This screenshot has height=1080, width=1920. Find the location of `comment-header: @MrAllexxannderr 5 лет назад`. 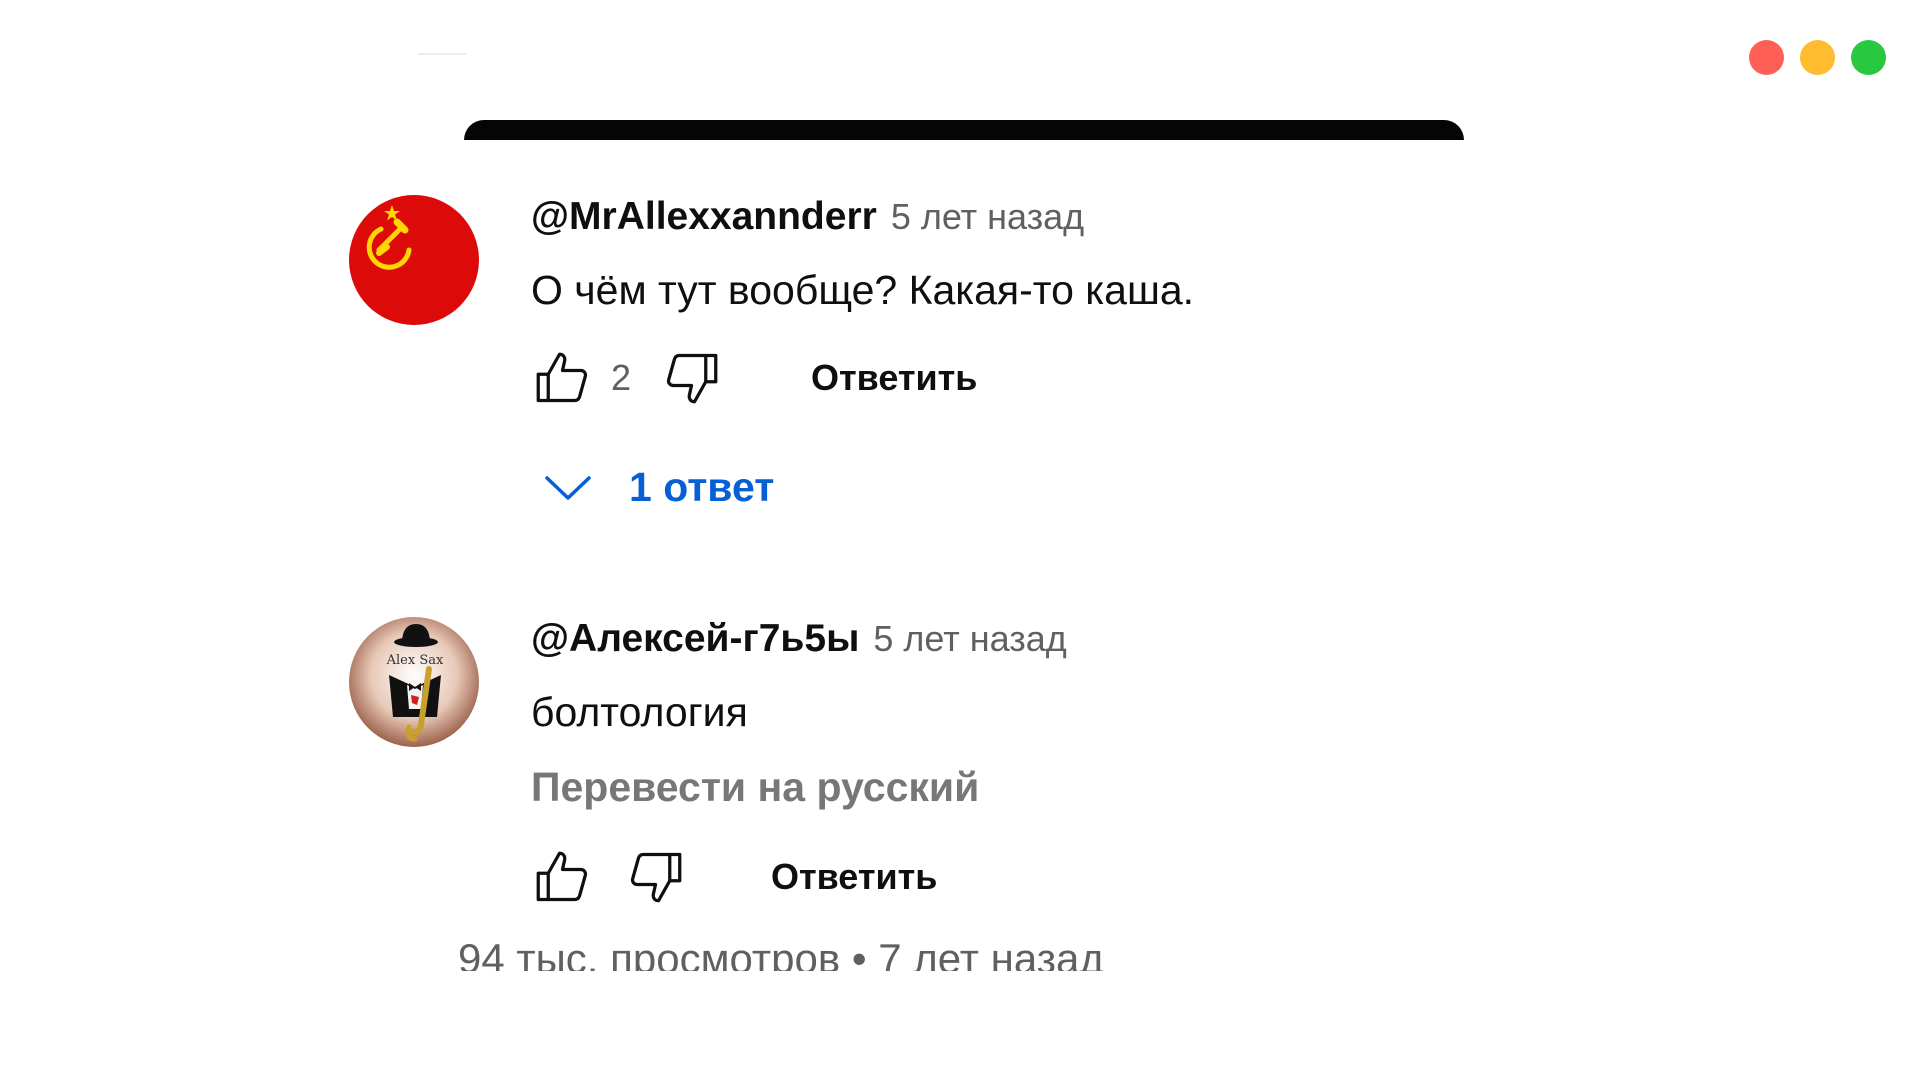

comment-header: @MrAllexxannderr 5 лет назад is located at coordinates (1031, 220).